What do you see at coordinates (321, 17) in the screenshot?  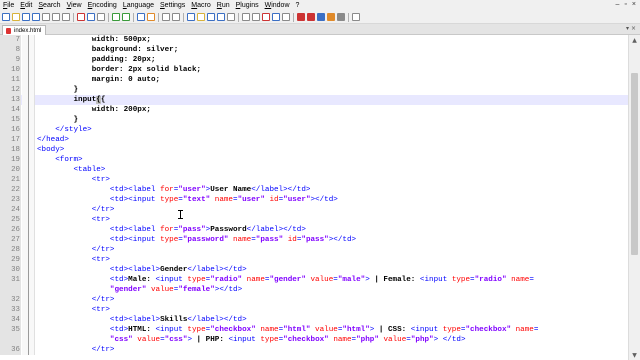 I see `play-macro-icon` at bounding box center [321, 17].